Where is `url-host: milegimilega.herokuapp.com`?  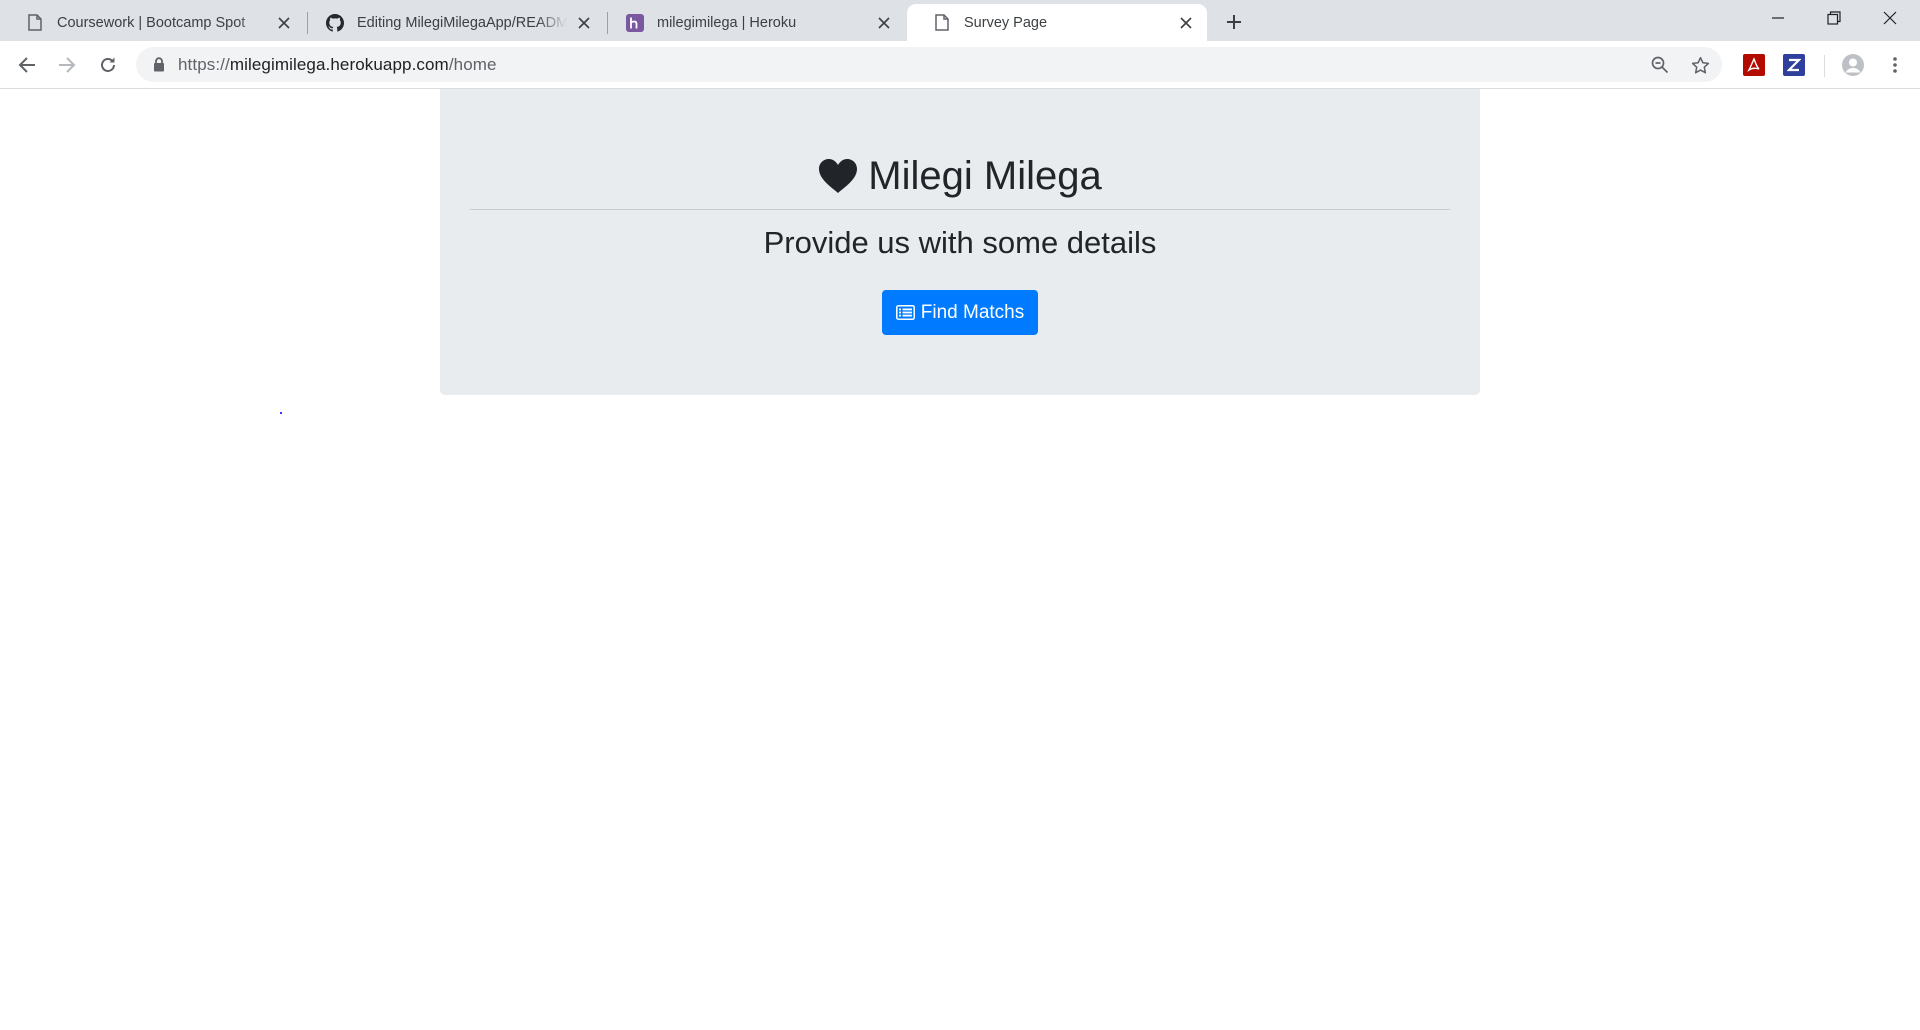 url-host: milegimilega.herokuapp.com is located at coordinates (339, 64).